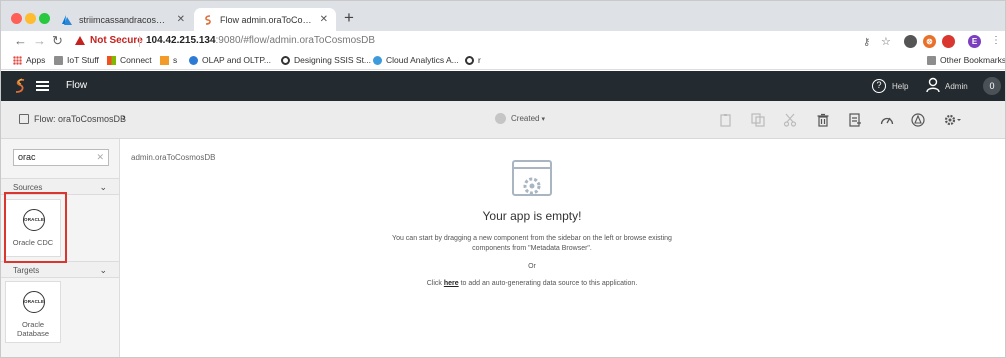 The height and width of the screenshot is (358, 1006). I want to click on settings-gear-icon, so click(952, 120).